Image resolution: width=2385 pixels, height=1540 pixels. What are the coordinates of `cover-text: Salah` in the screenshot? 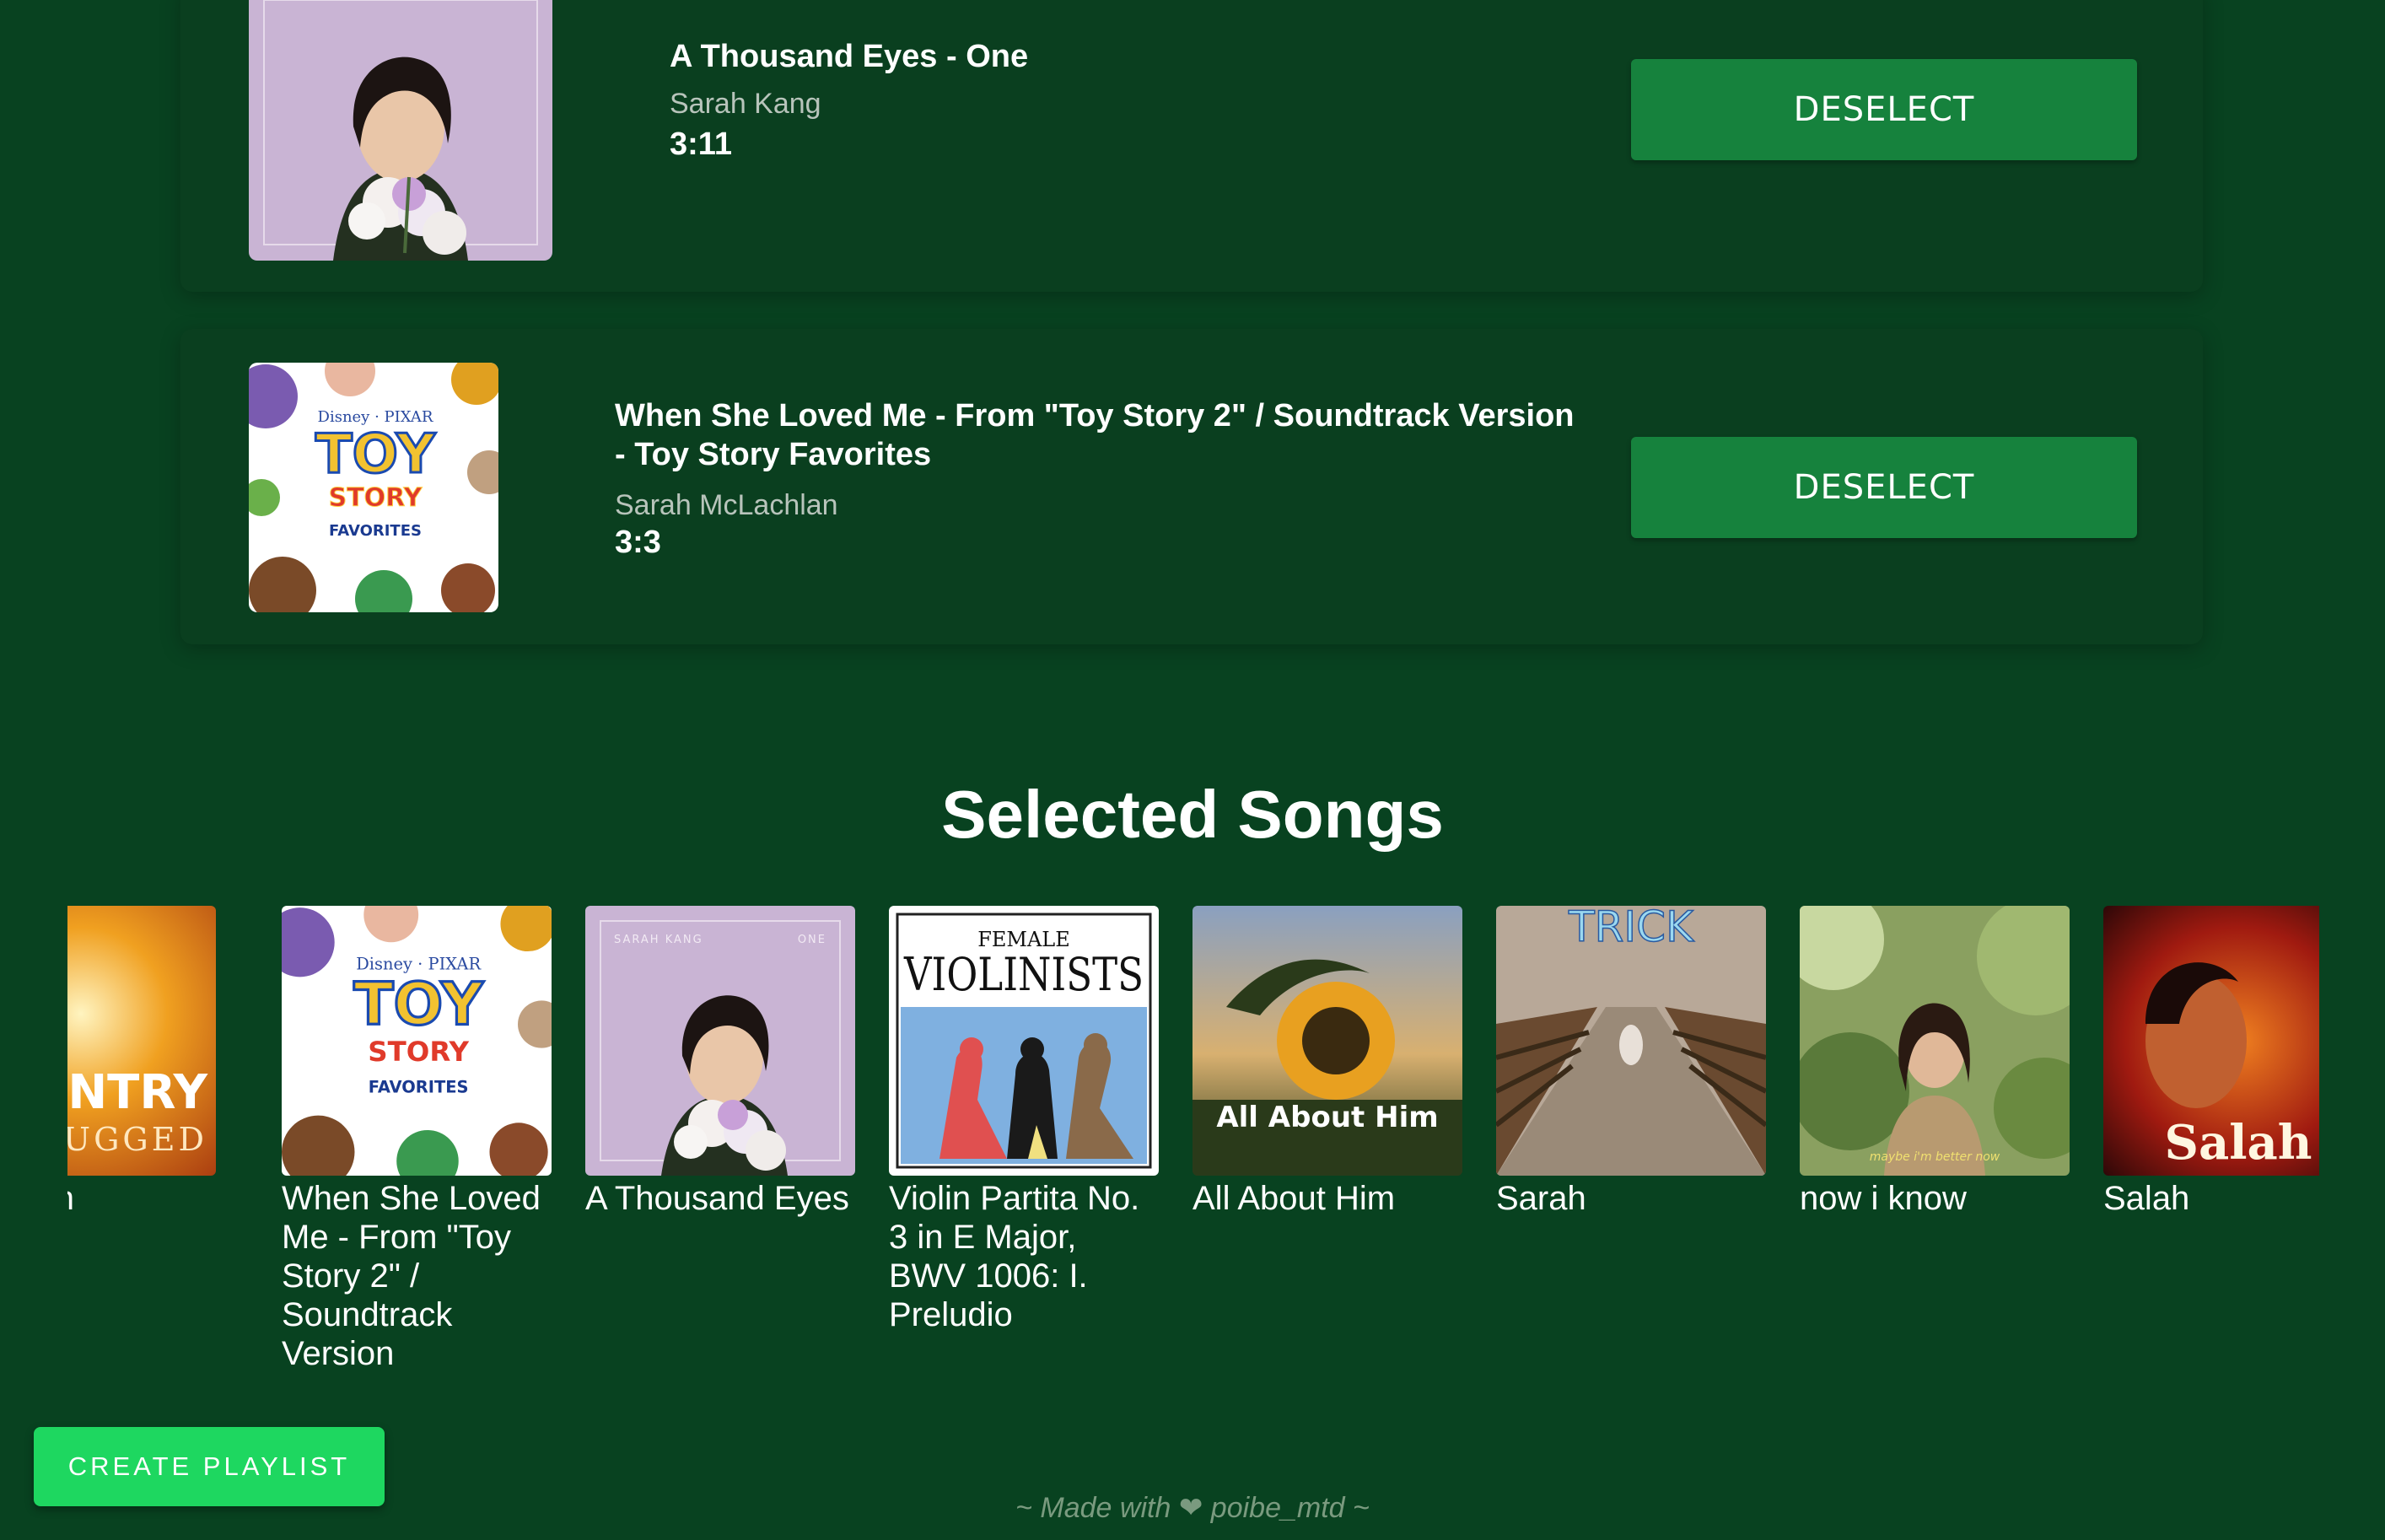 It's located at (2238, 1143).